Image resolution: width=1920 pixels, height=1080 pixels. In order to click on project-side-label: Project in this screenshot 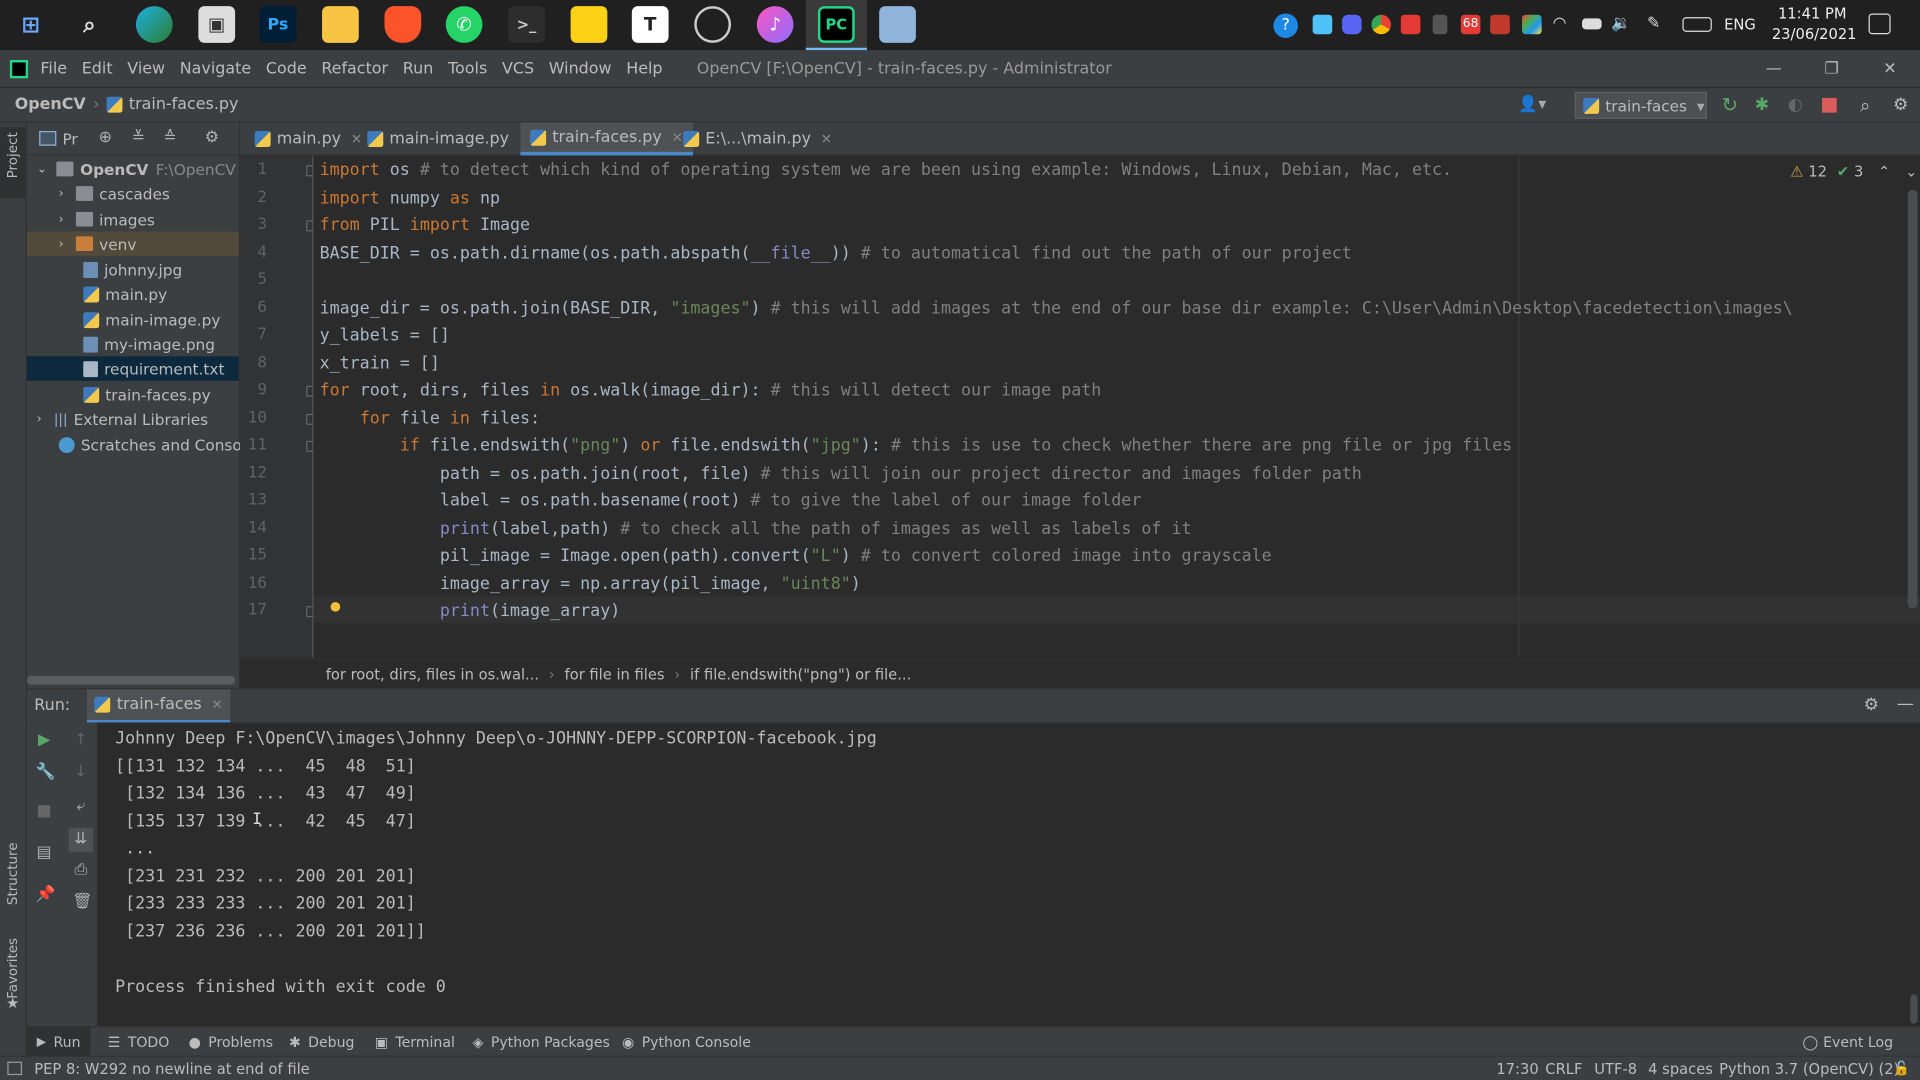, I will do `click(13, 155)`.